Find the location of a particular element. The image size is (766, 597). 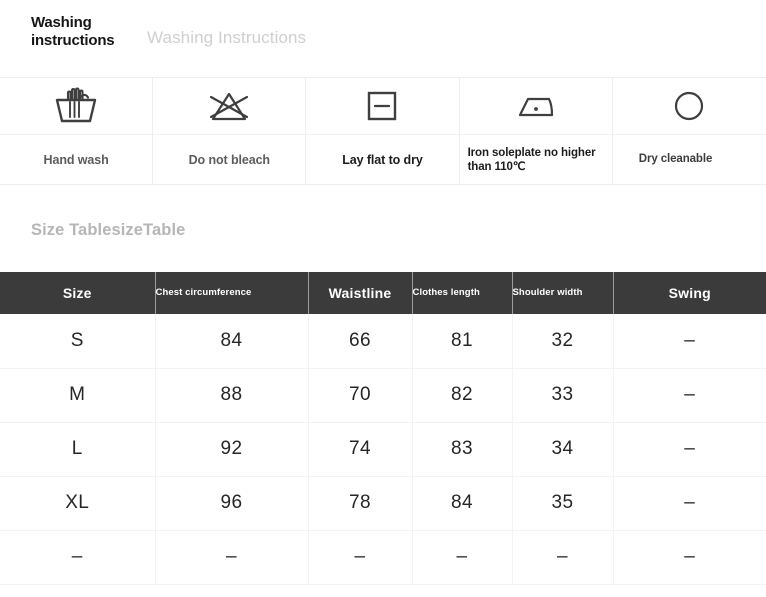

size-table-heading: Size TablesizeTable is located at coordinates (108, 230).